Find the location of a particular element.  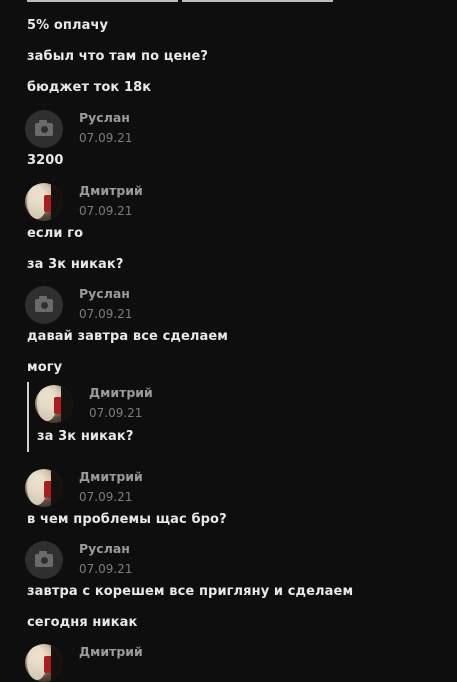

message-text: забыл что там по цене? is located at coordinates (118, 56).